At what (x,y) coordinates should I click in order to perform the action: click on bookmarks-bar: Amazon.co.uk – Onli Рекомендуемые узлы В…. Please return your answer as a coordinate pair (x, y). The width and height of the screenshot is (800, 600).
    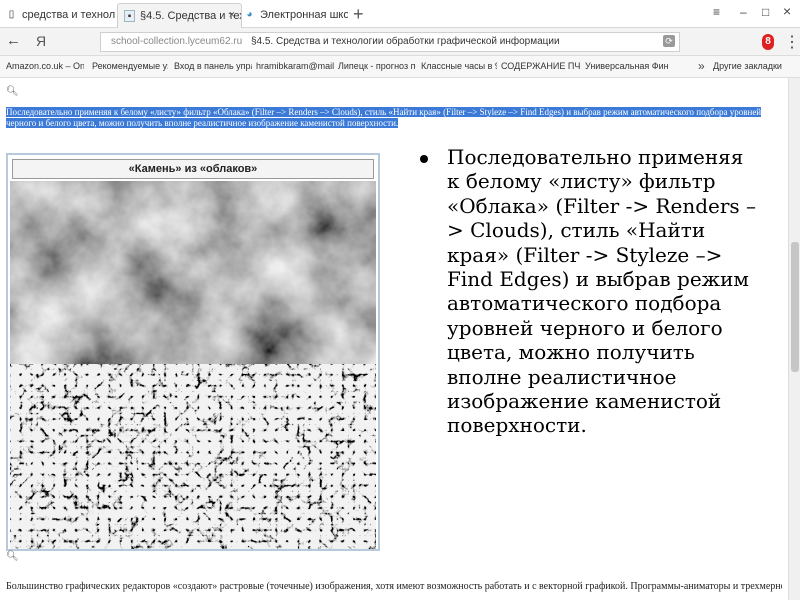
    Looking at the image, I should click on (400, 67).